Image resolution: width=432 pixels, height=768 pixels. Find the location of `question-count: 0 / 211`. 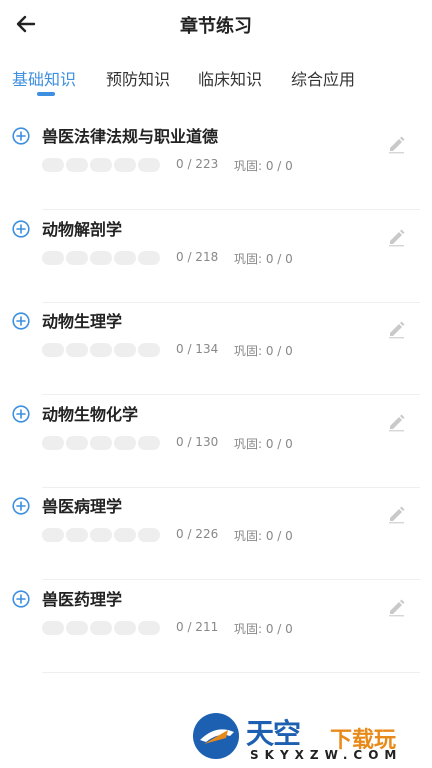

question-count: 0 / 211 is located at coordinates (197, 626).